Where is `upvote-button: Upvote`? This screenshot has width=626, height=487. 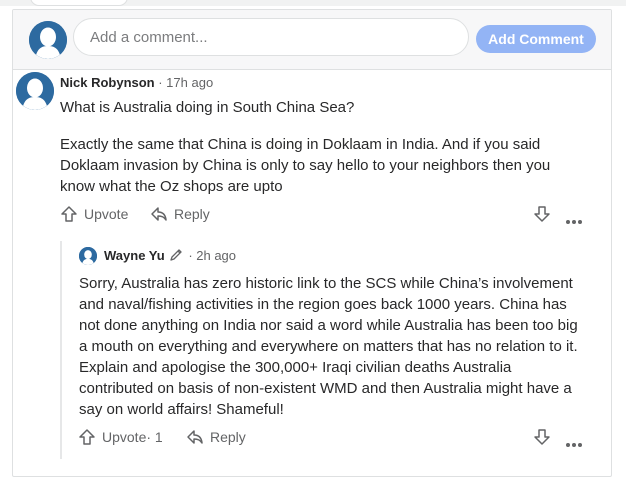
upvote-button: Upvote is located at coordinates (94, 214).